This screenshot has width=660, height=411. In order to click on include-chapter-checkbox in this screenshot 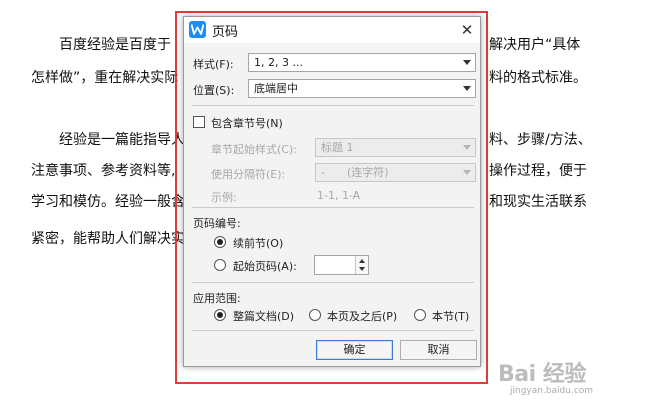, I will do `click(199, 122)`.